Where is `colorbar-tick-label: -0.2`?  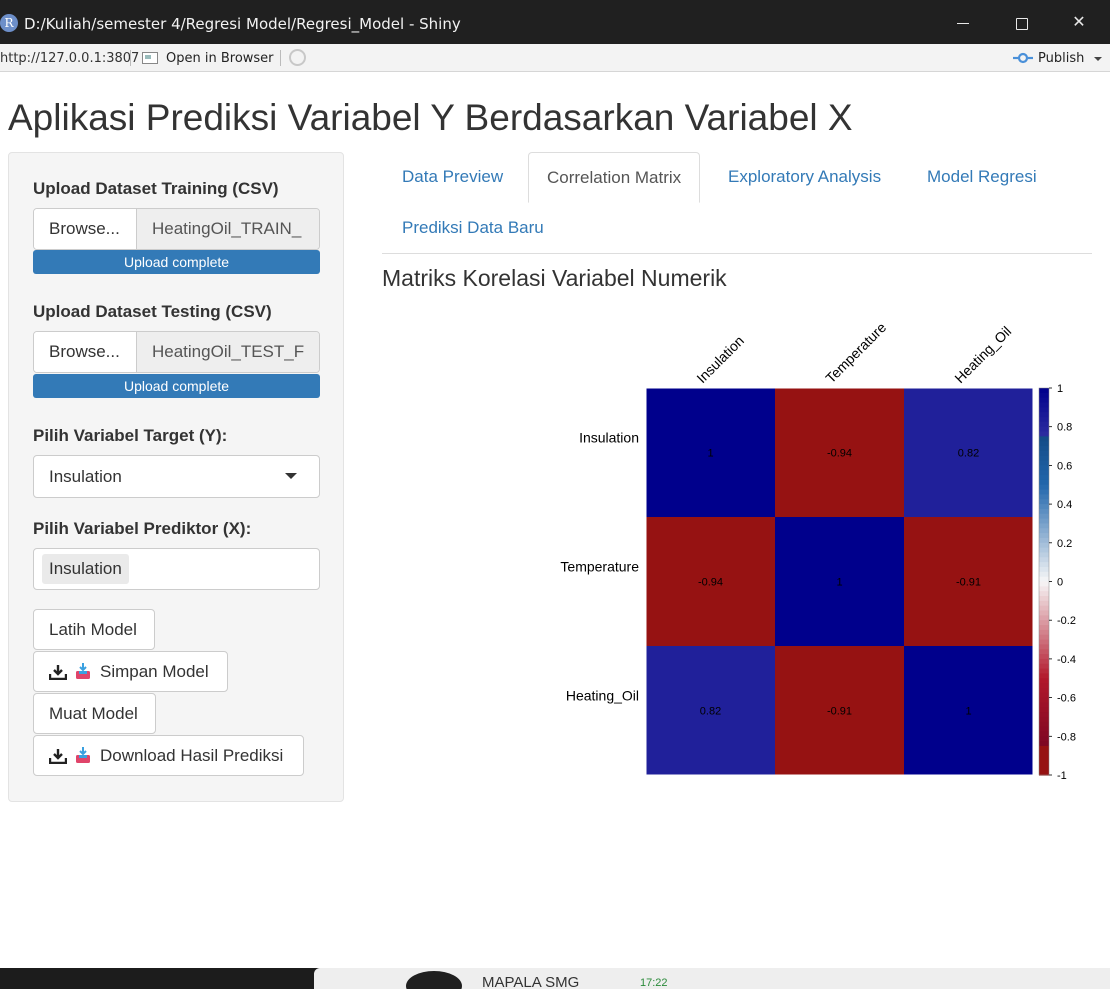
colorbar-tick-label: -0.2 is located at coordinates (1066, 621).